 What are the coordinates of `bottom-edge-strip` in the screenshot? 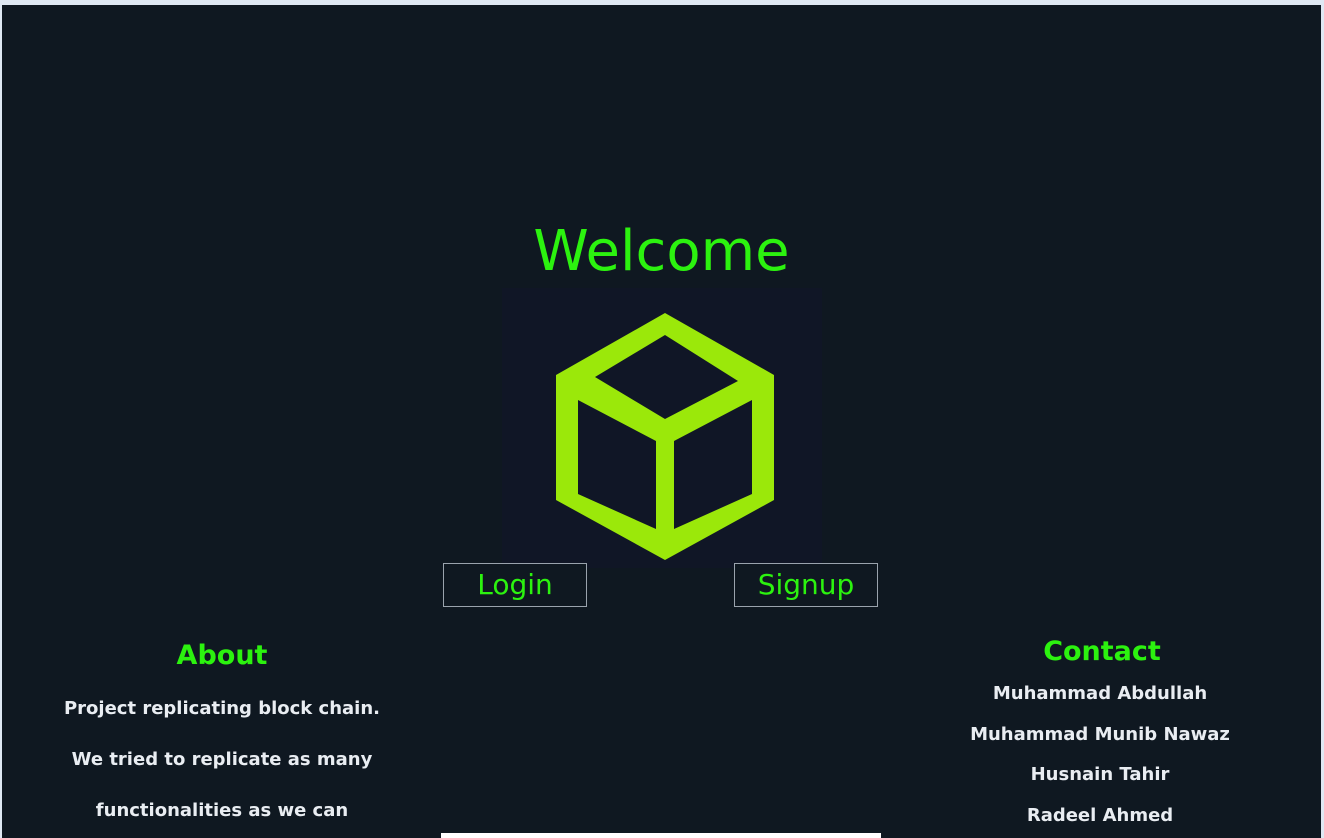 It's located at (661, 835).